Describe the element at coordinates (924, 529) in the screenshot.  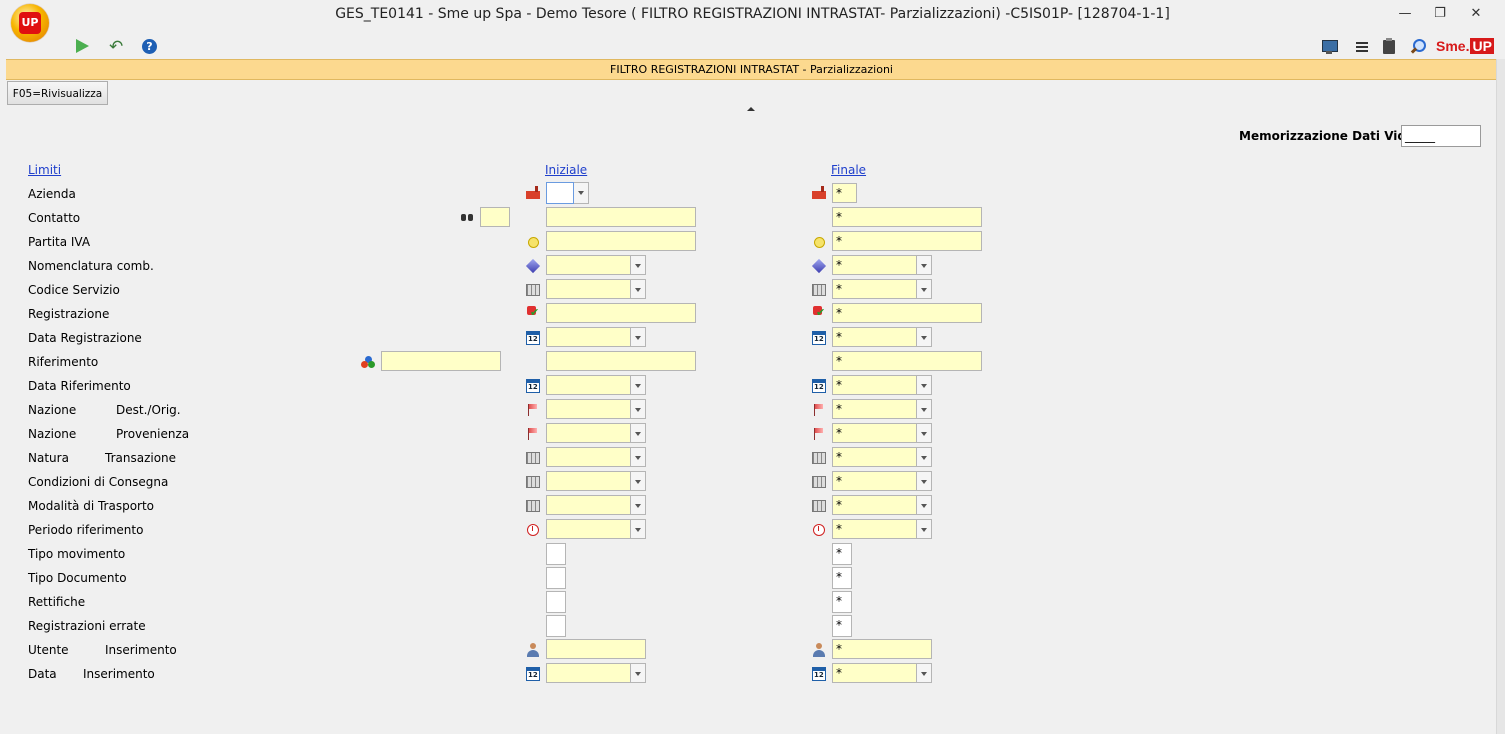
I see `periodo-final-dropdown` at that location.